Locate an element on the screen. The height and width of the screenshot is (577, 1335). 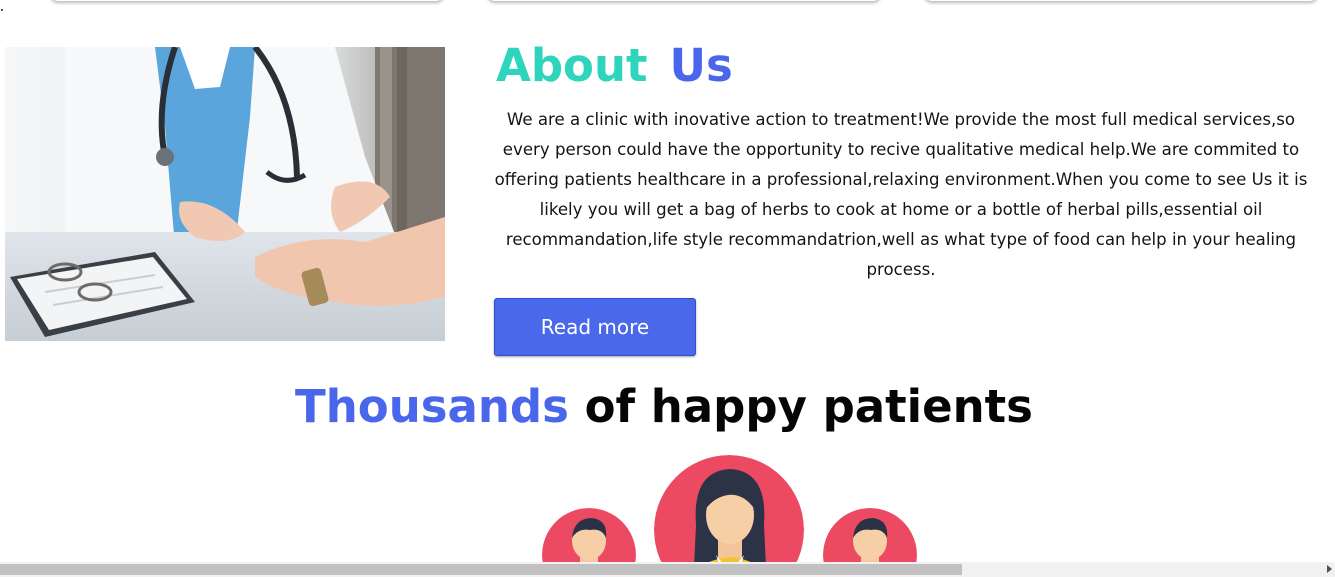
about-title: About Us is located at coordinates (614, 66).